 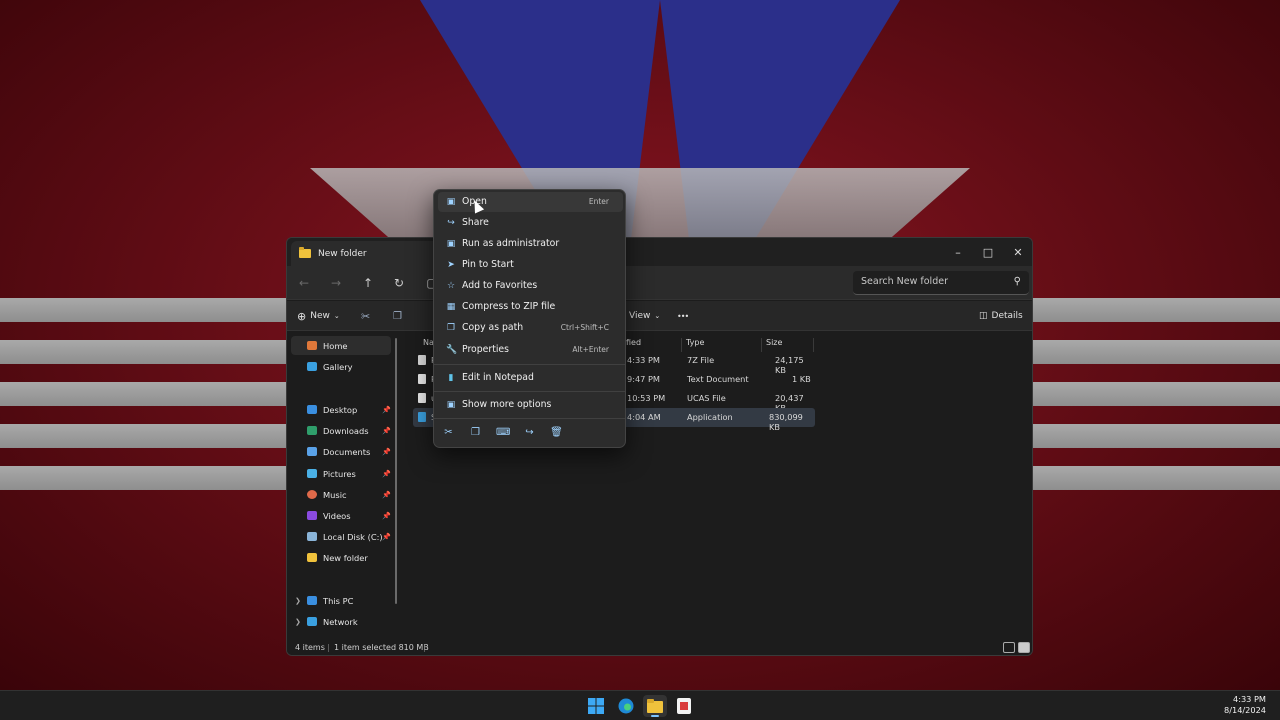 I want to click on taskbar: 4:33 PM 8/14/2024, so click(x=640, y=705).